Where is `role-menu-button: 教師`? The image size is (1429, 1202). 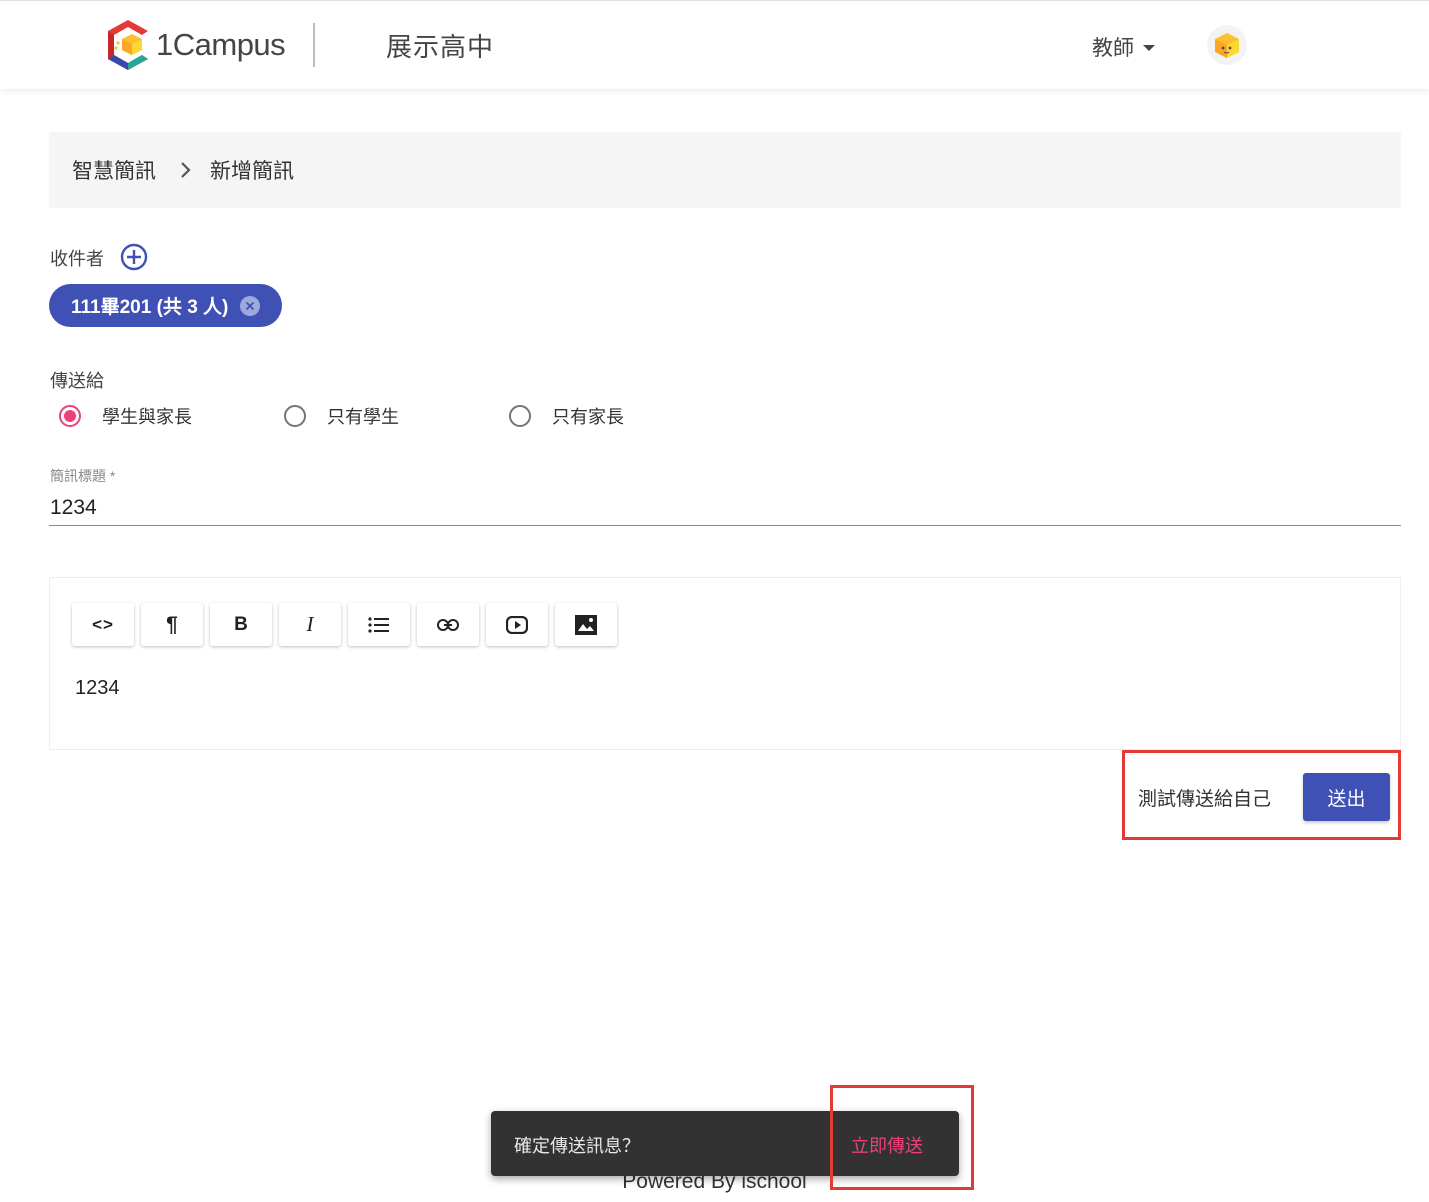
role-menu-button: 教師 is located at coordinates (1123, 47).